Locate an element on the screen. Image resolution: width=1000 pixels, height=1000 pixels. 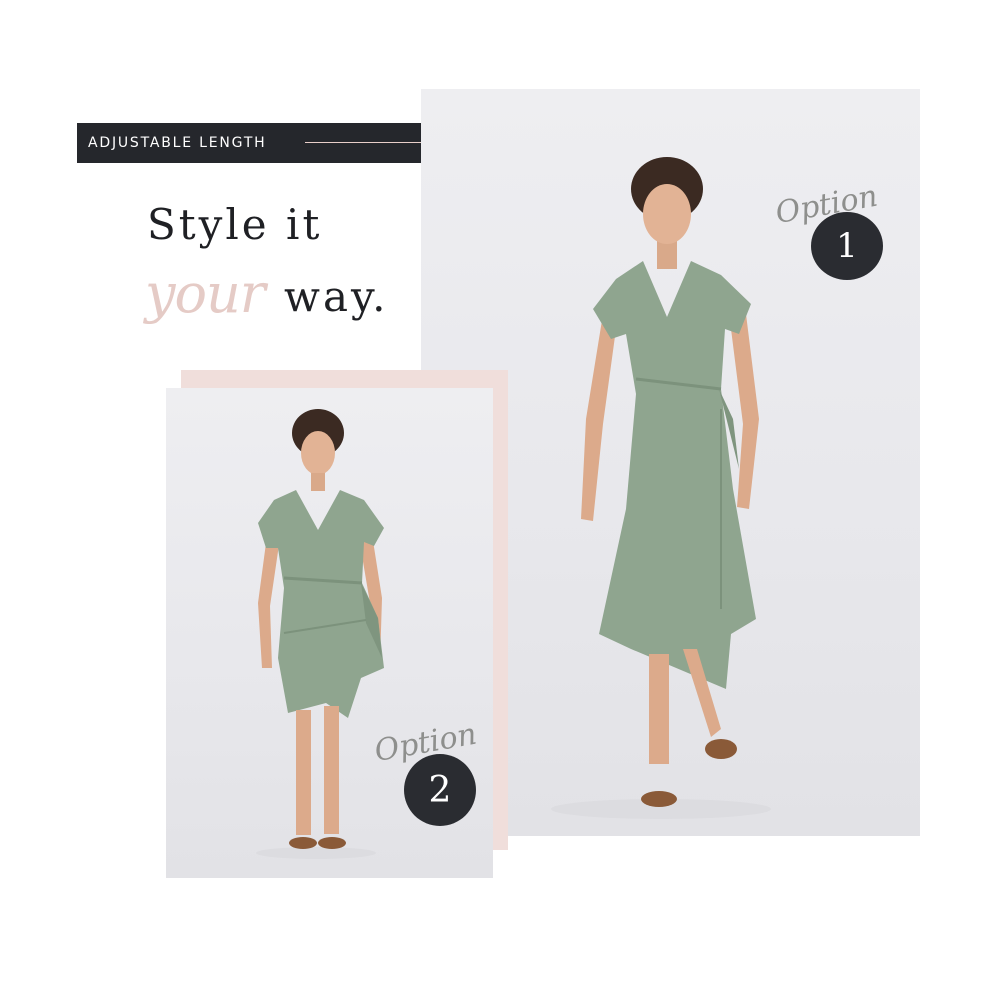
headline-line-2-end: way. is located at coordinates (336, 296).